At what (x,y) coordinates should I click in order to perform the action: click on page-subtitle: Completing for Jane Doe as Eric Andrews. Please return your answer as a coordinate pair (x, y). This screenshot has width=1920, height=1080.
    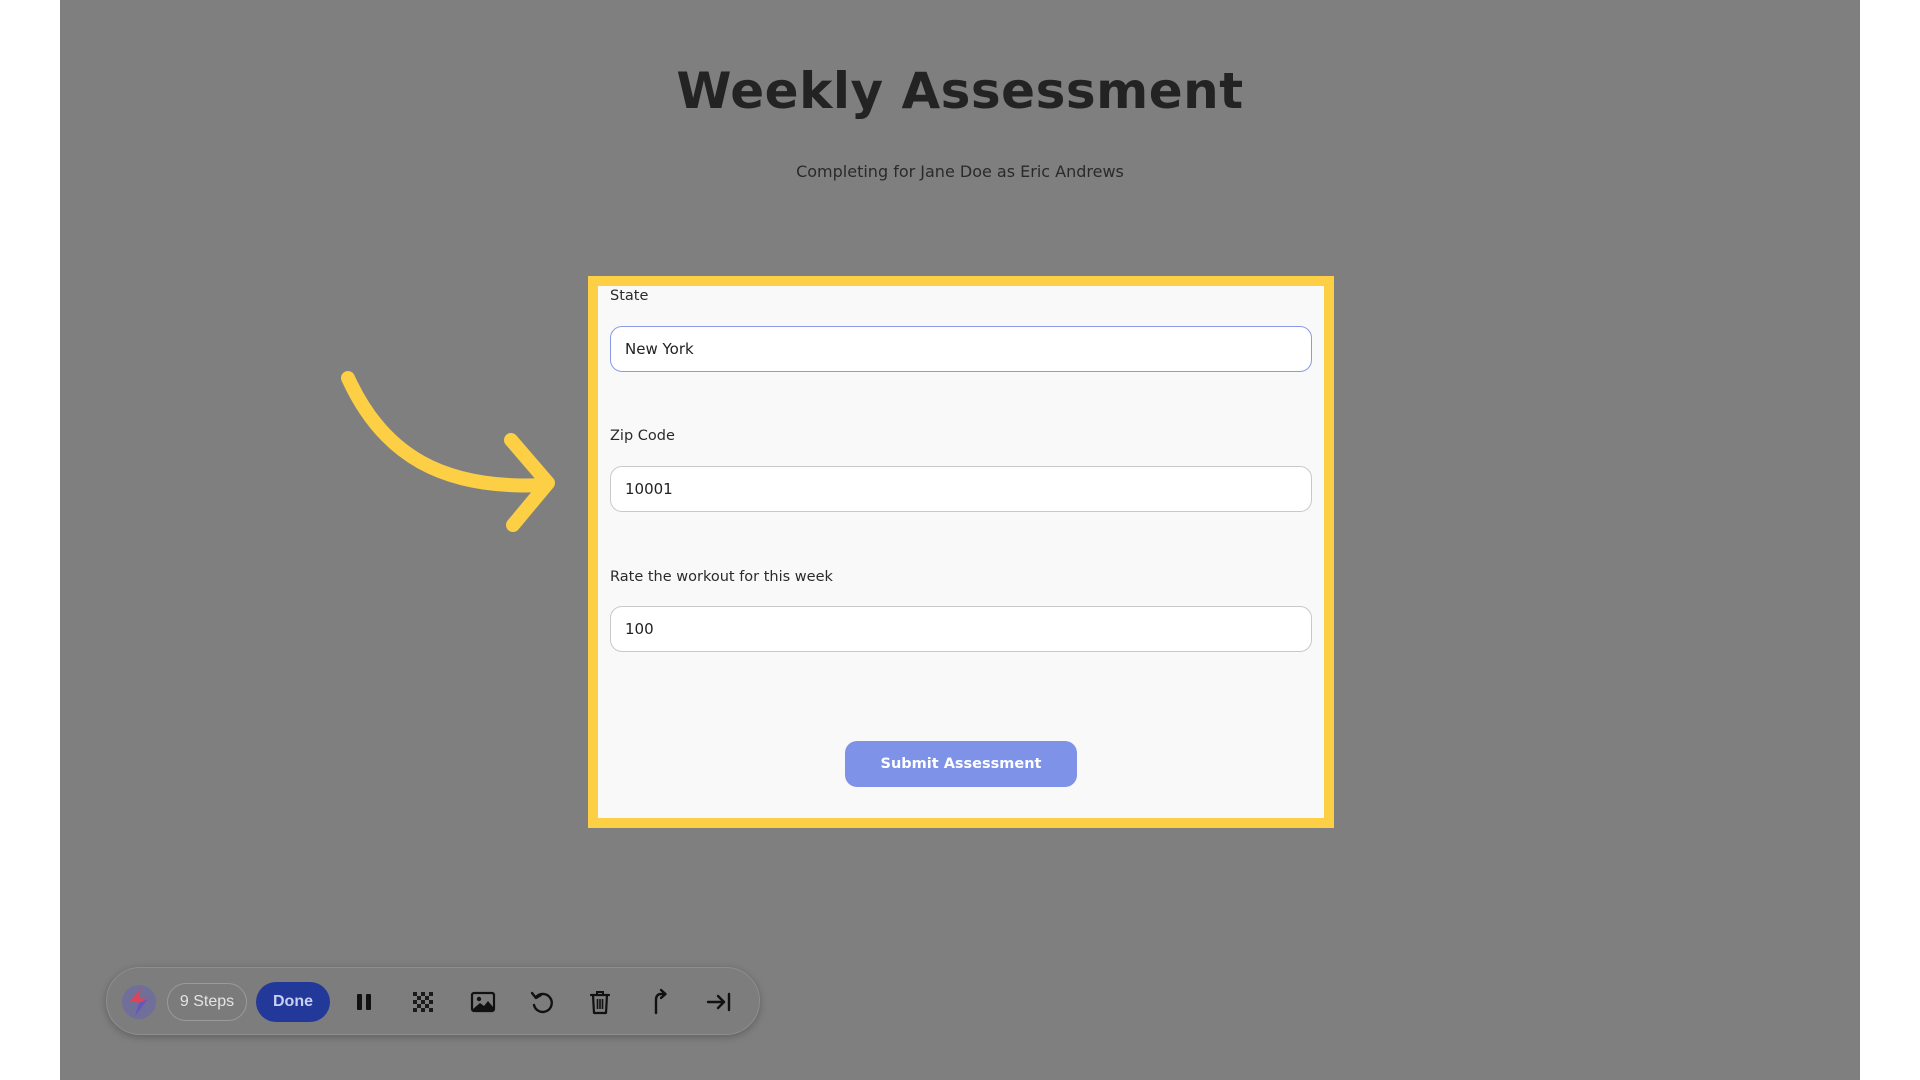
    Looking at the image, I should click on (960, 171).